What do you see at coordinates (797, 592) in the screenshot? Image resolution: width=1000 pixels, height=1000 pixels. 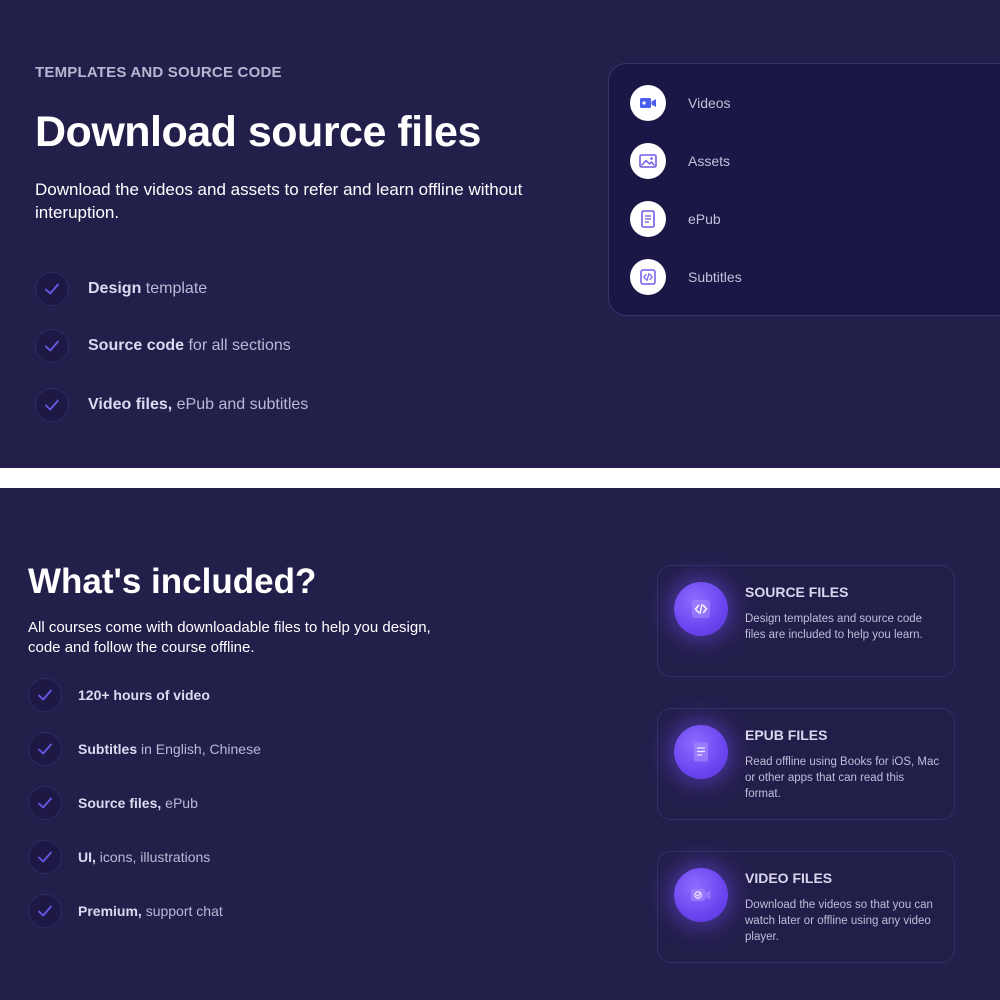 I see `card-title: SOURCE FILES` at bounding box center [797, 592].